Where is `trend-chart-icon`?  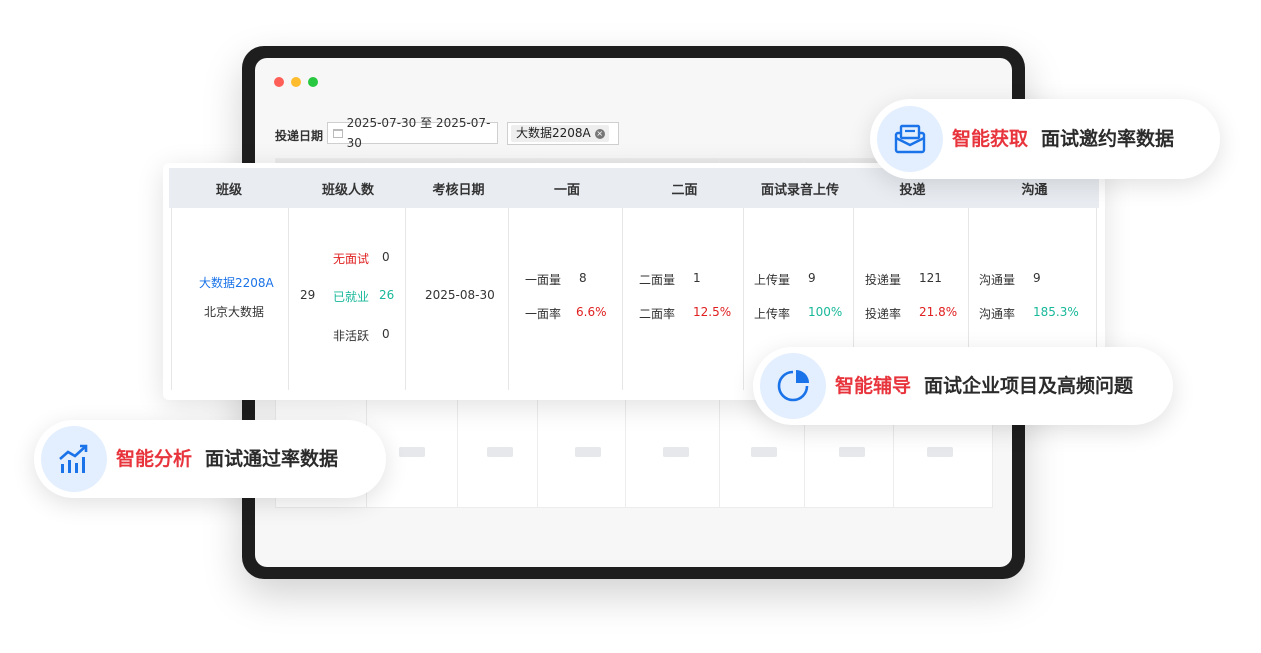
trend-chart-icon is located at coordinates (74, 459).